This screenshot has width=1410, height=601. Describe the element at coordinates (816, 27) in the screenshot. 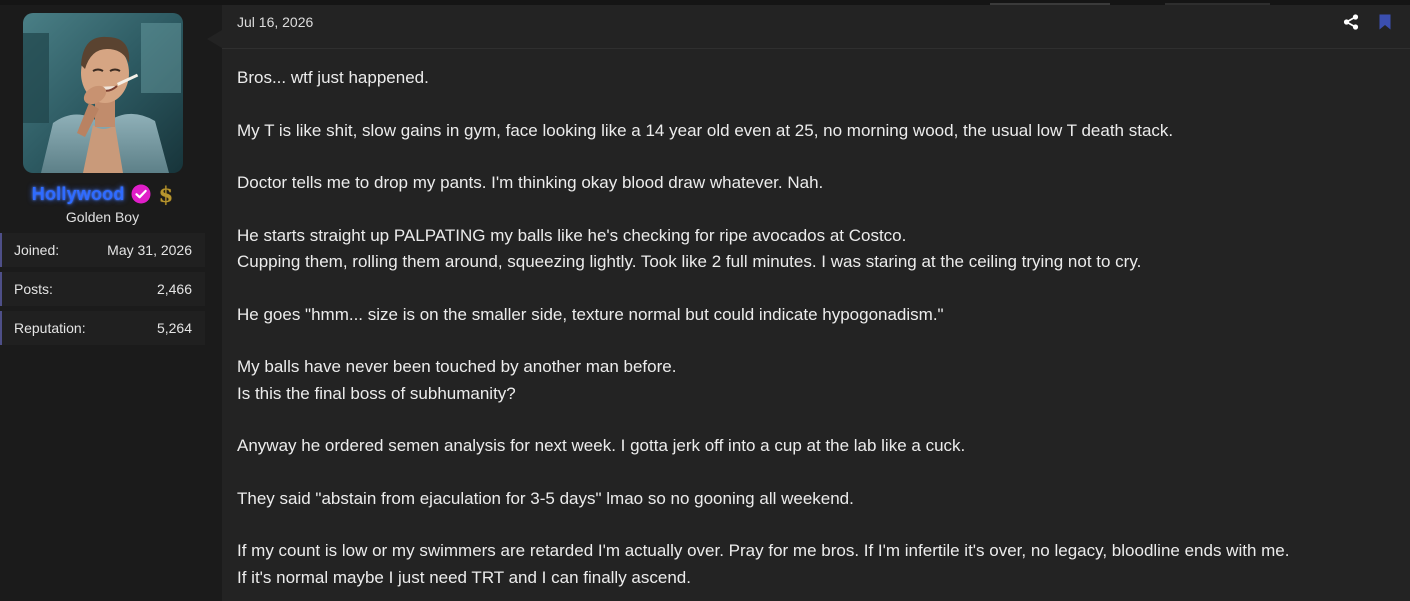

I see `message-header: Jul 16, 2026` at that location.